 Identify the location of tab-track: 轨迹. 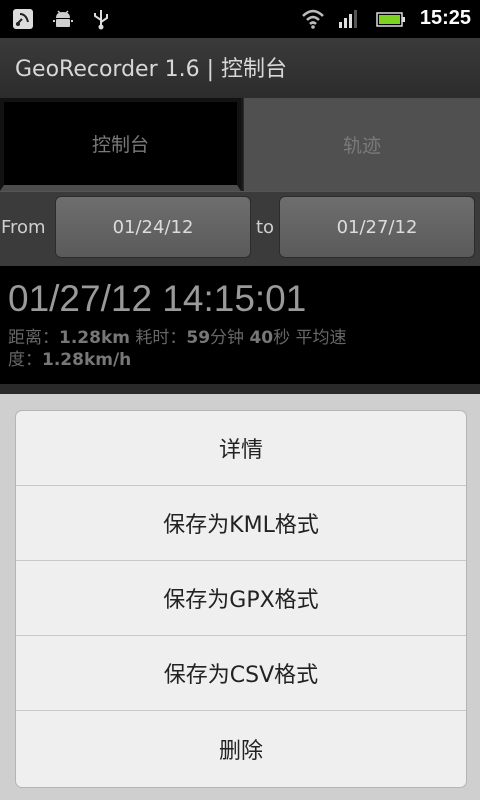
(361, 144).